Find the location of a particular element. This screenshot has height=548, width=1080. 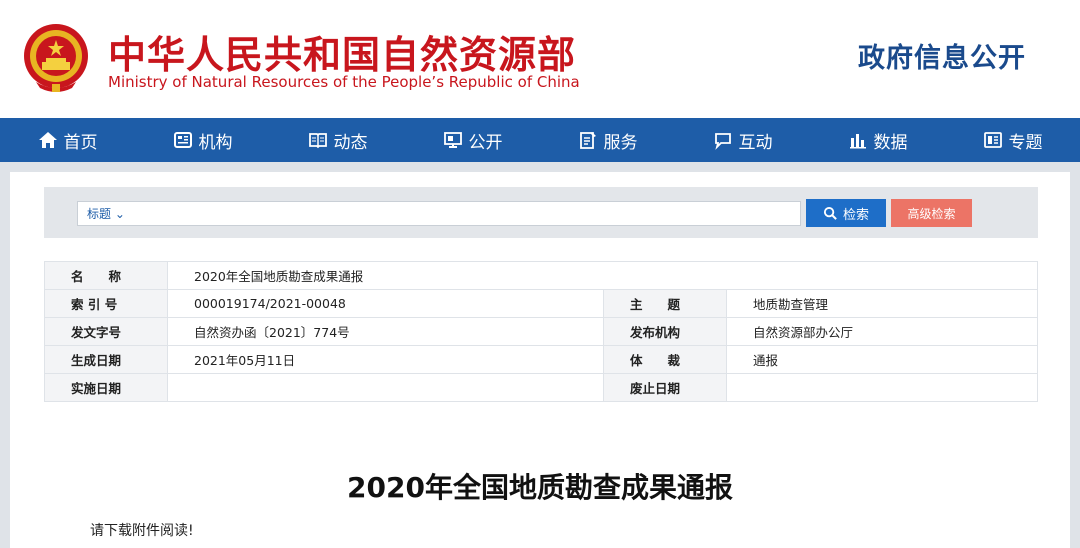

meta-label: 主 题 is located at coordinates (665, 303).